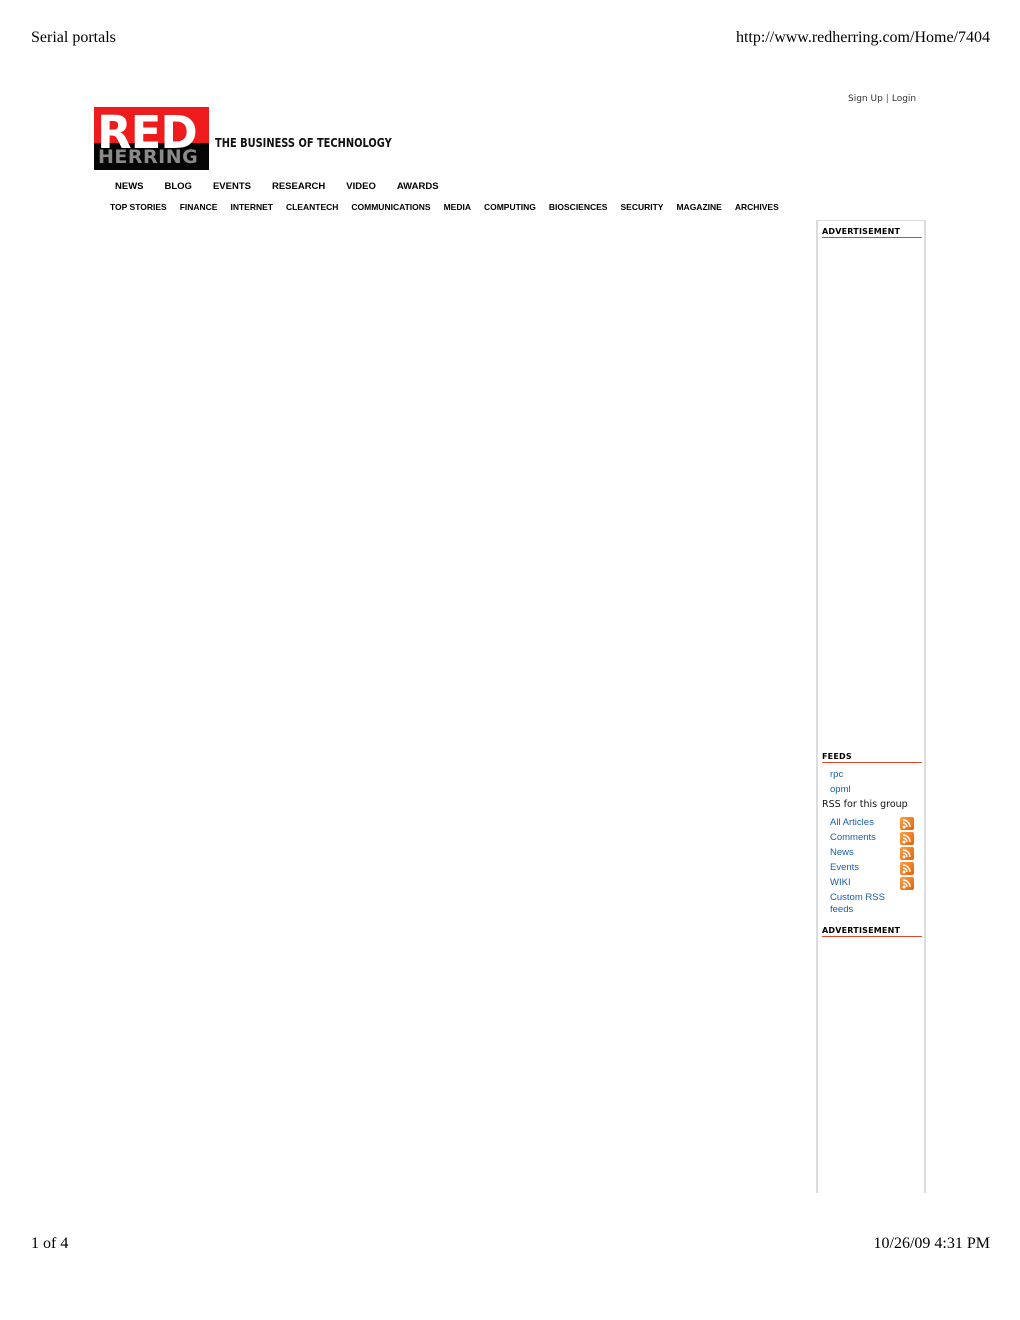 The image size is (1020, 1320). Describe the element at coordinates (857, 904) in the screenshot. I see `custom-rss-feeds-link: Custom RSS feeds` at that location.